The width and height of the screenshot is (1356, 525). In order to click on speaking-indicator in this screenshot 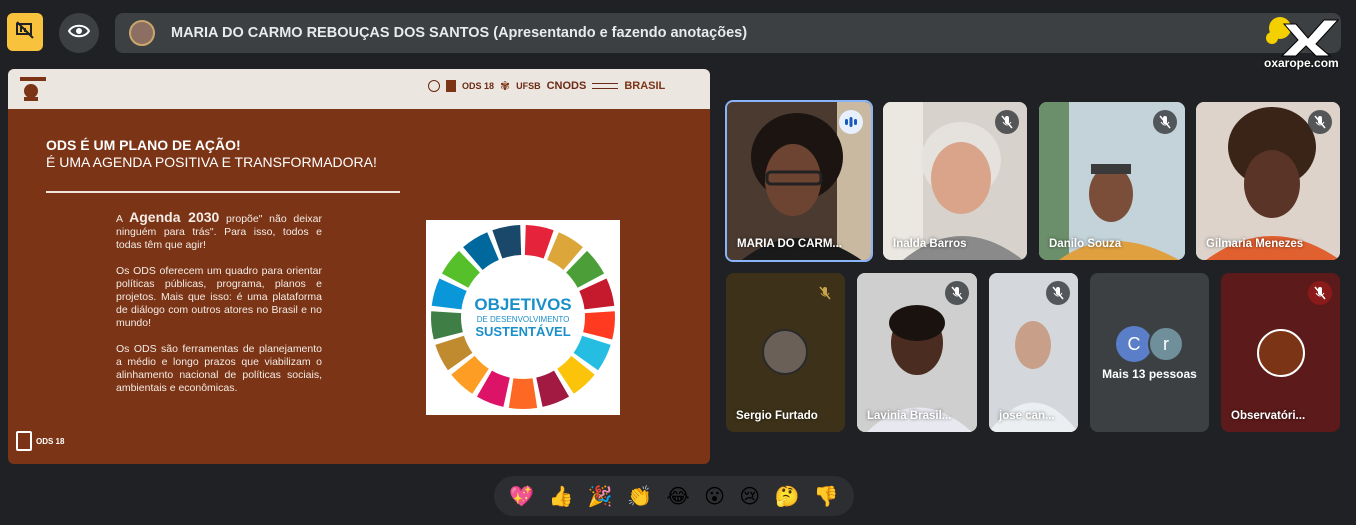, I will do `click(851, 122)`.